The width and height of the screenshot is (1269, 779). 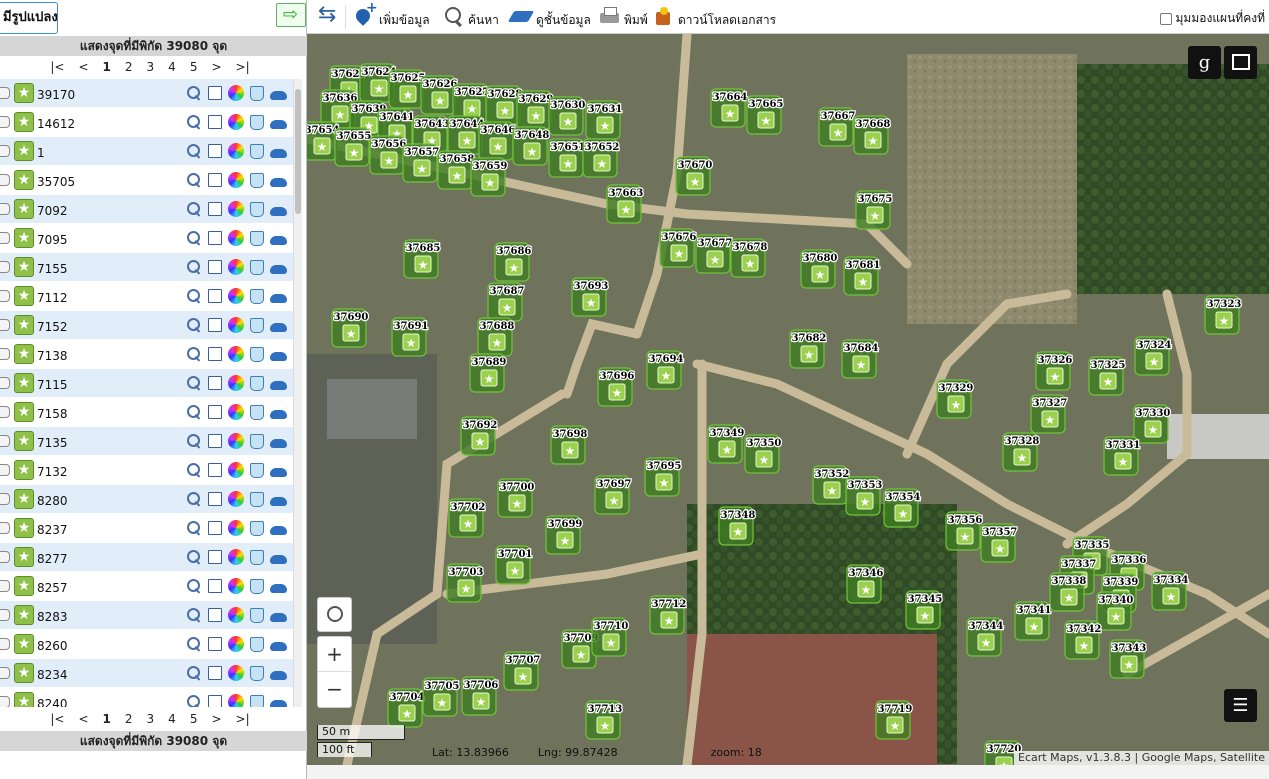 What do you see at coordinates (1212, 18) in the screenshot?
I see `fixed-view-toggle: มุมมองแผนที่คงที่` at bounding box center [1212, 18].